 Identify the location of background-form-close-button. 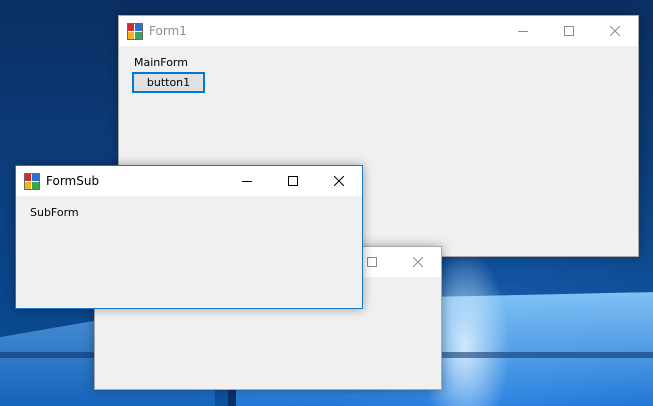
(418, 262).